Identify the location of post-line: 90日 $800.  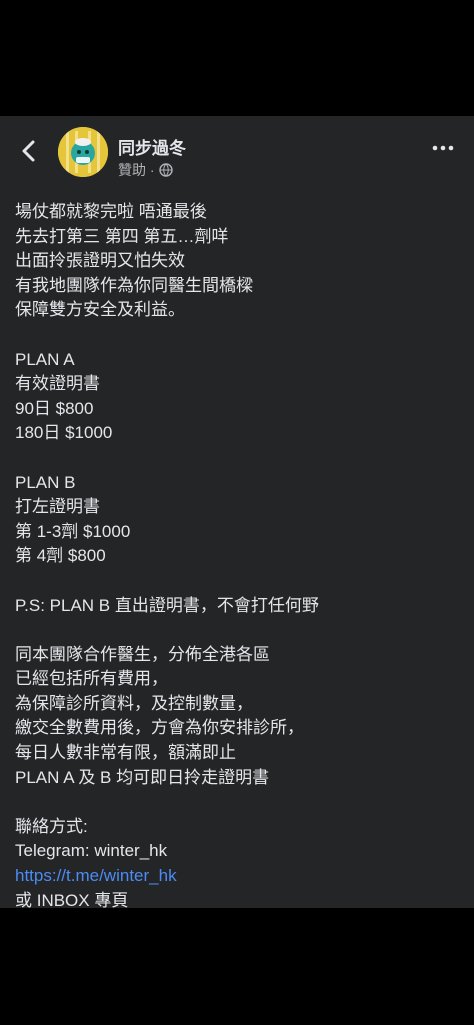
(54, 408).